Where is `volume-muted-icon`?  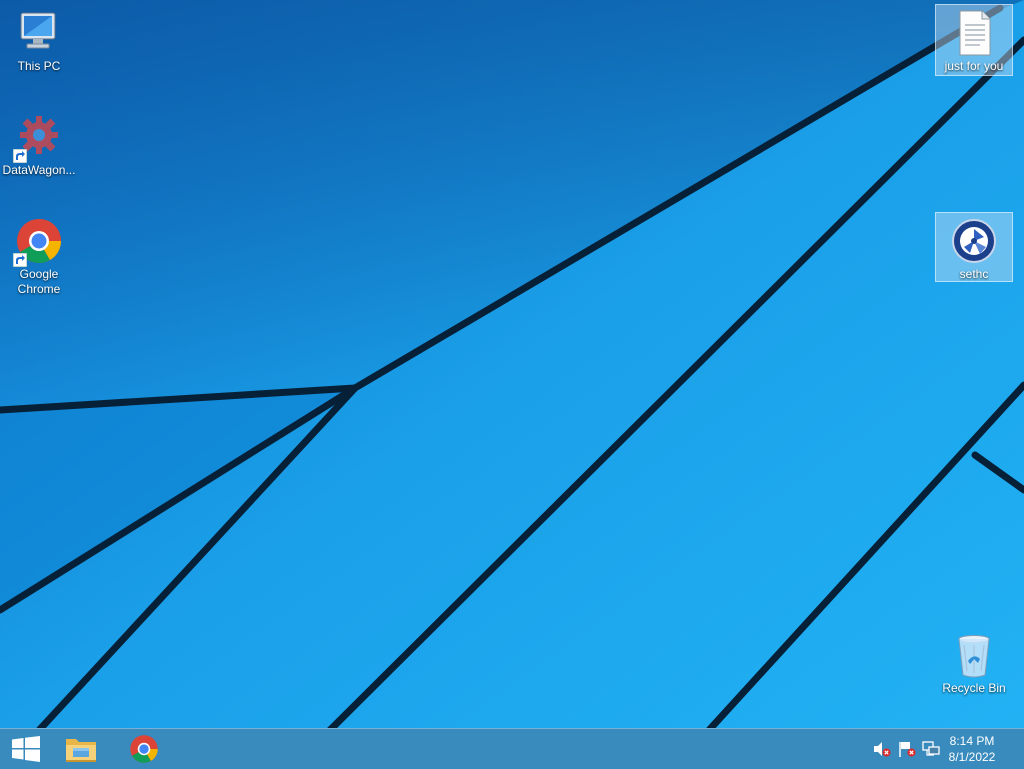
volume-muted-icon is located at coordinates (882, 749).